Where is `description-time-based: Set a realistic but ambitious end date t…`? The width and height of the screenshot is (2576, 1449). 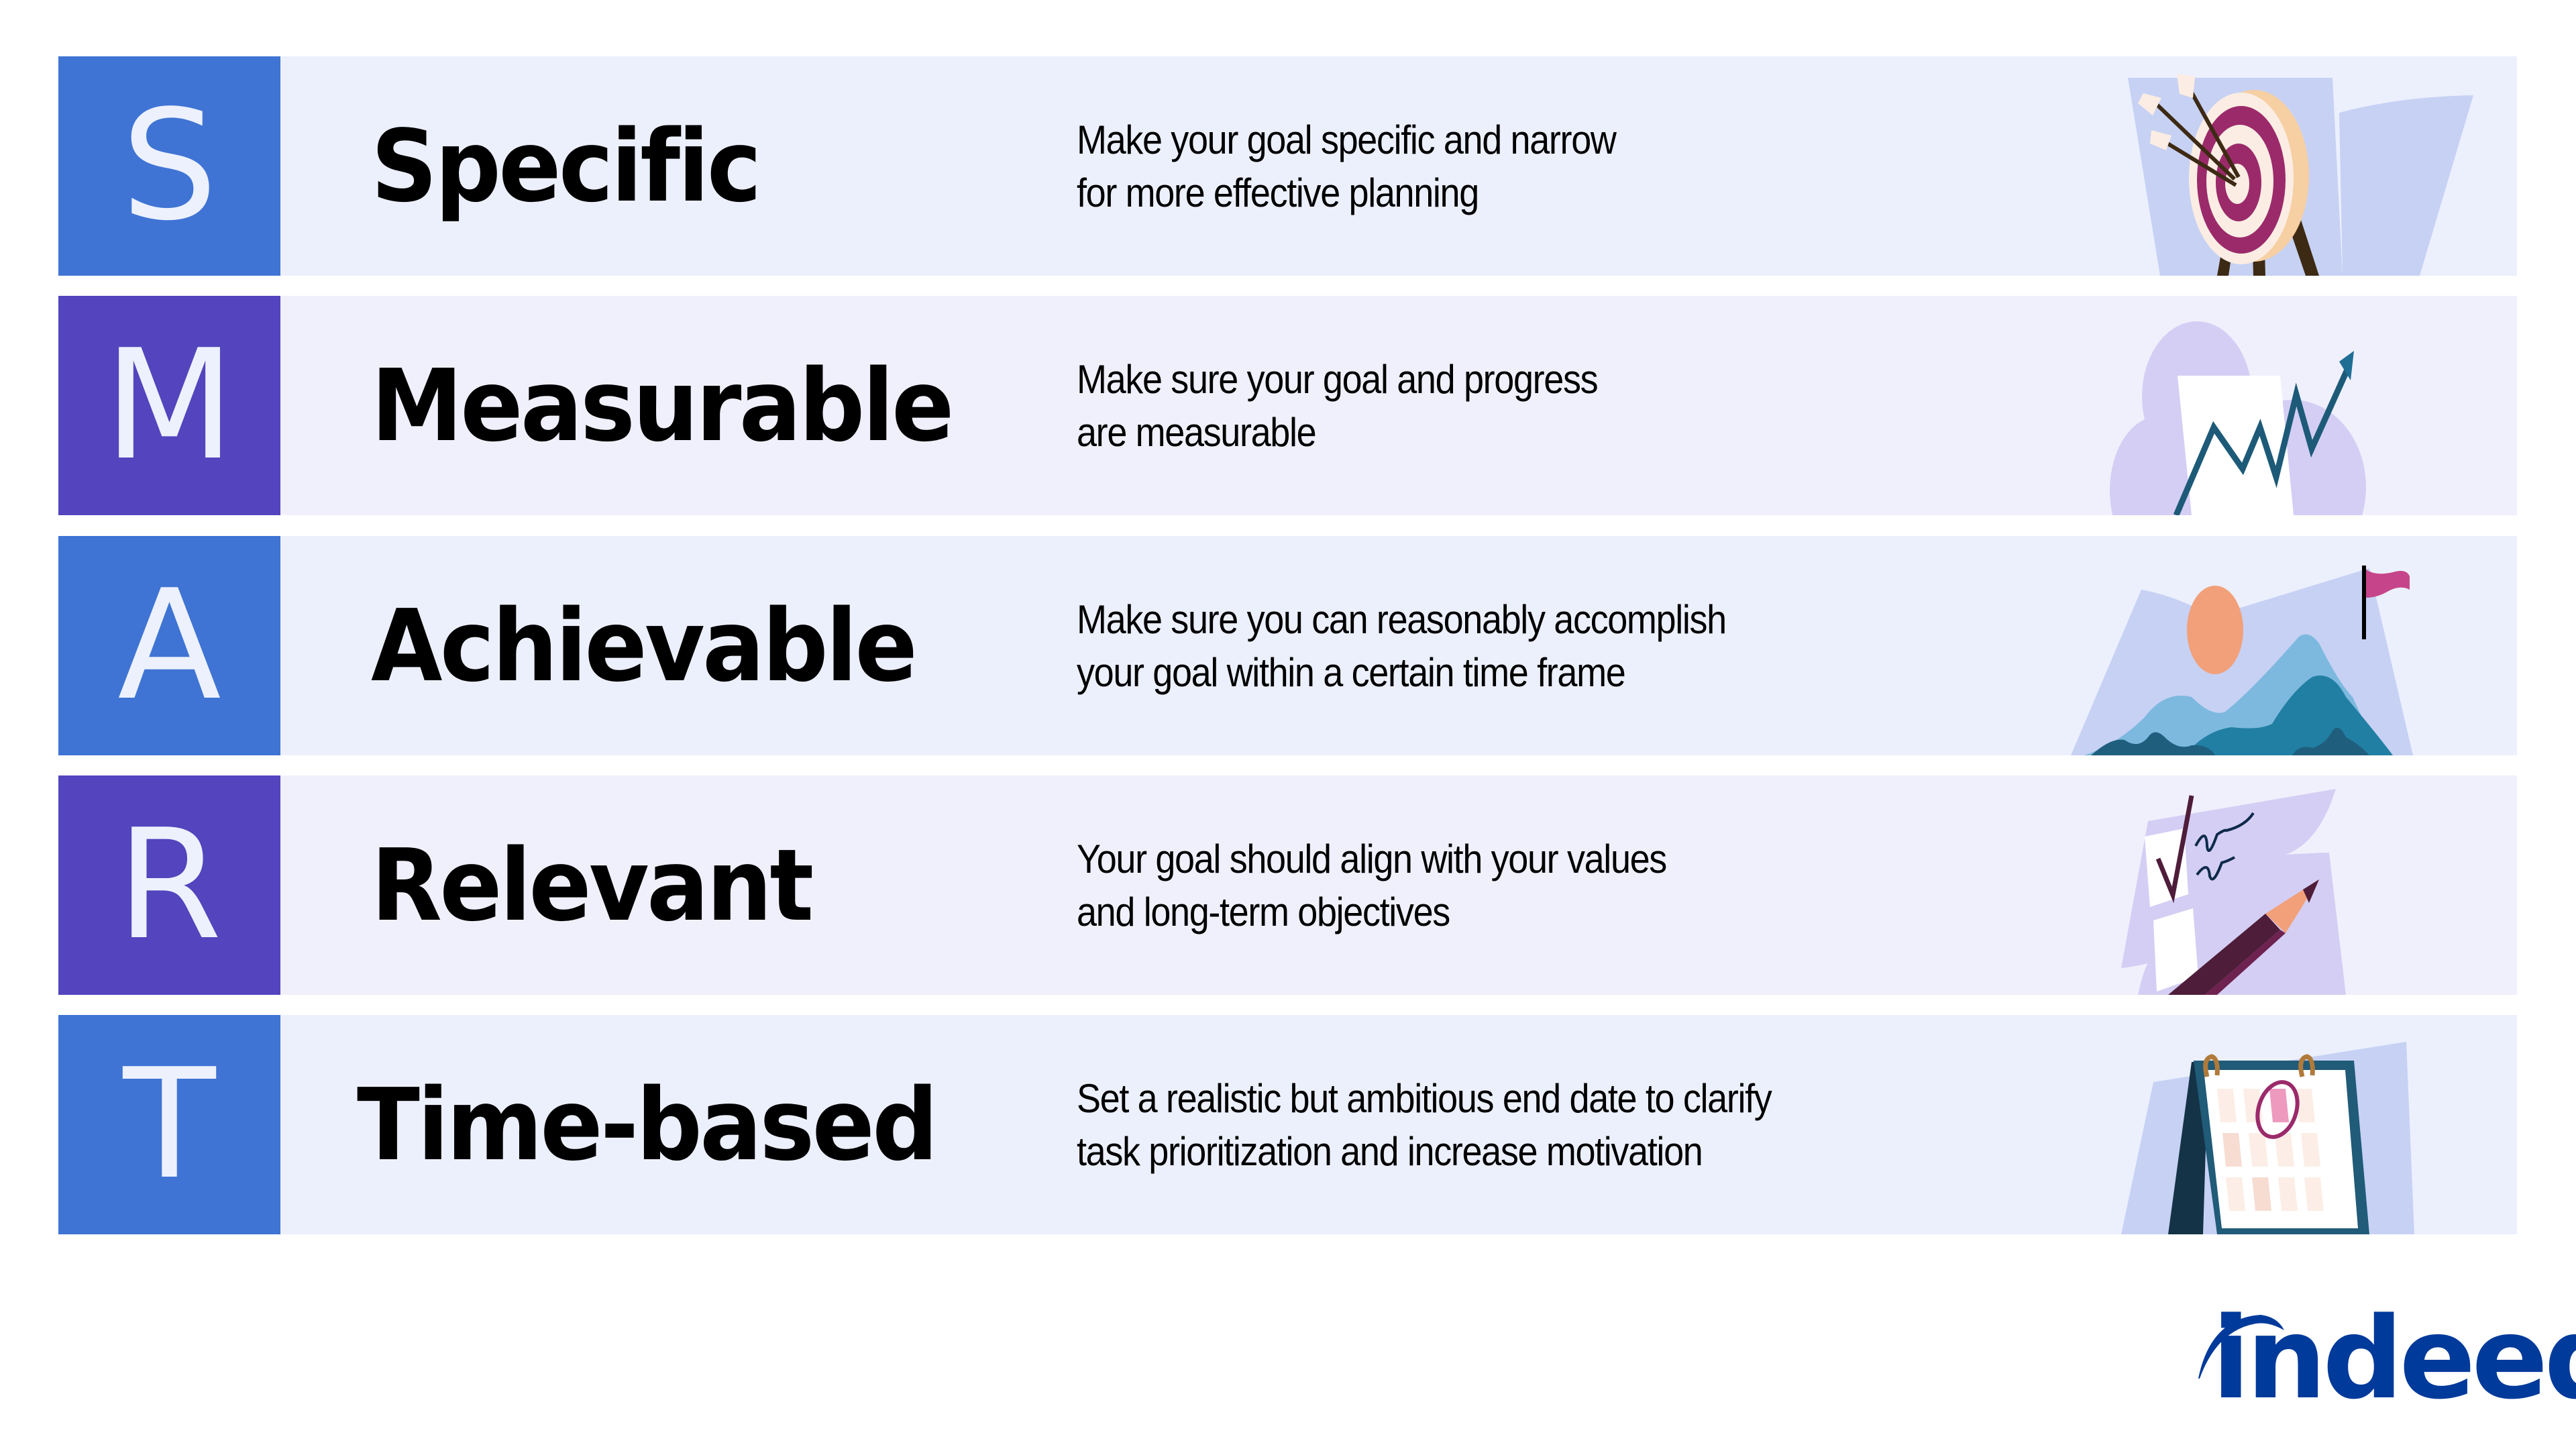 description-time-based: Set a realistic but ambitious end date t… is located at coordinates (1424, 1124).